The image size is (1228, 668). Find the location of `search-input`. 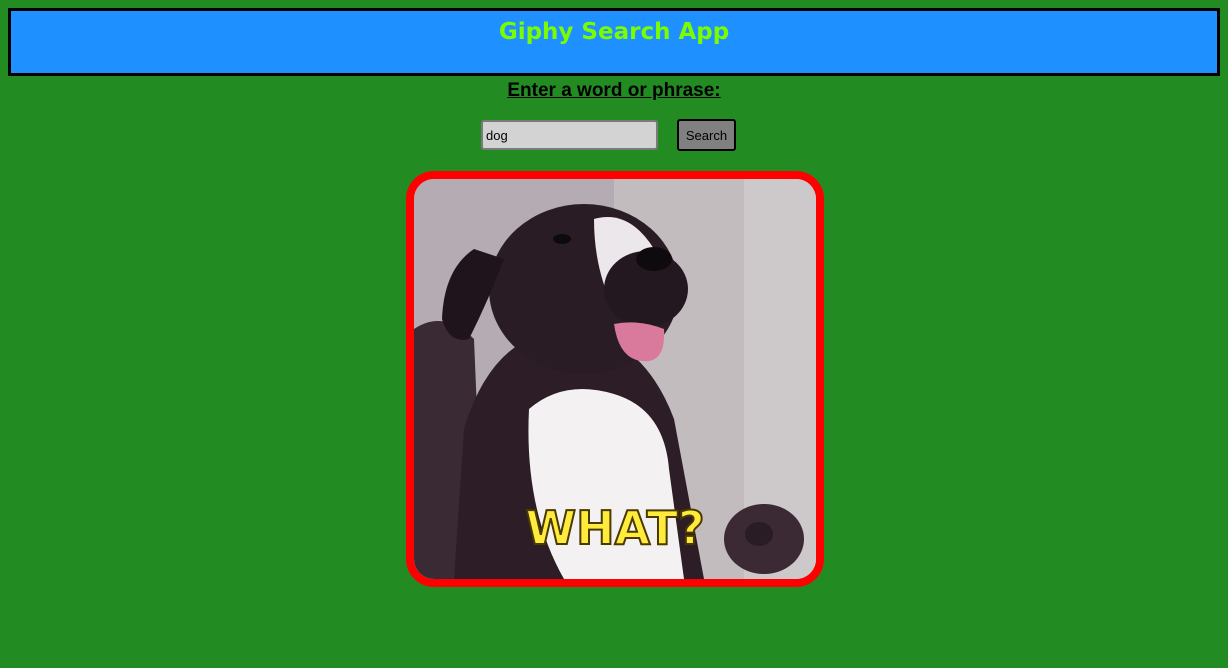

search-input is located at coordinates (569, 135).